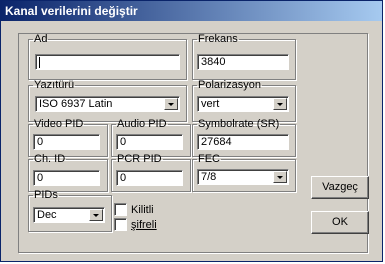 This screenshot has height=264, width=385. What do you see at coordinates (149, 142) in the screenshot?
I see `audio-pid-input: 0` at bounding box center [149, 142].